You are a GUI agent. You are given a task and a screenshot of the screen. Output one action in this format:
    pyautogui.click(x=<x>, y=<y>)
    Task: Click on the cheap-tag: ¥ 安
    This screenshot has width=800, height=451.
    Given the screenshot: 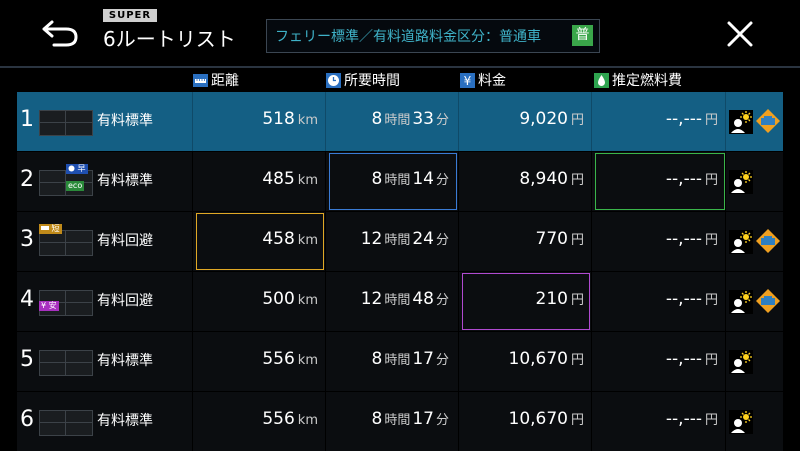 What is the action you would take?
    pyautogui.click(x=49, y=306)
    